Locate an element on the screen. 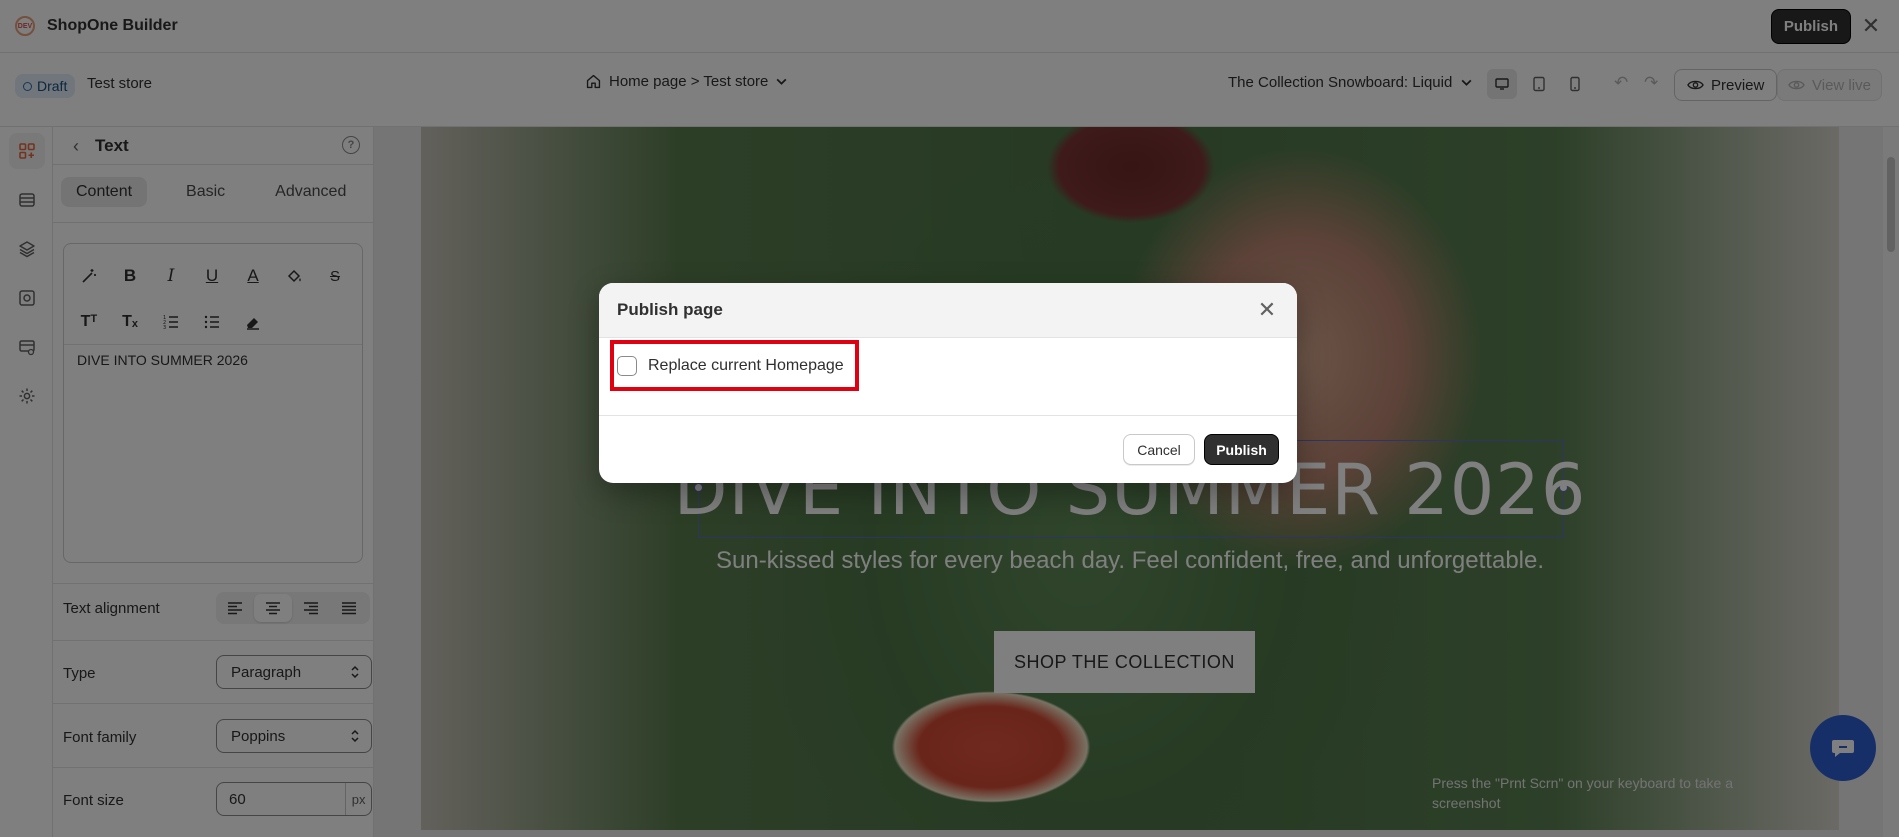 The height and width of the screenshot is (837, 1899). replace-homepage-option: Replace current Homepage is located at coordinates (730, 366).